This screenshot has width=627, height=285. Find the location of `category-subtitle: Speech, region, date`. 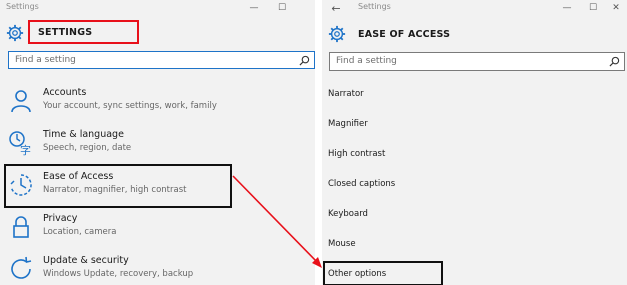

category-subtitle: Speech, region, date is located at coordinates (87, 148).